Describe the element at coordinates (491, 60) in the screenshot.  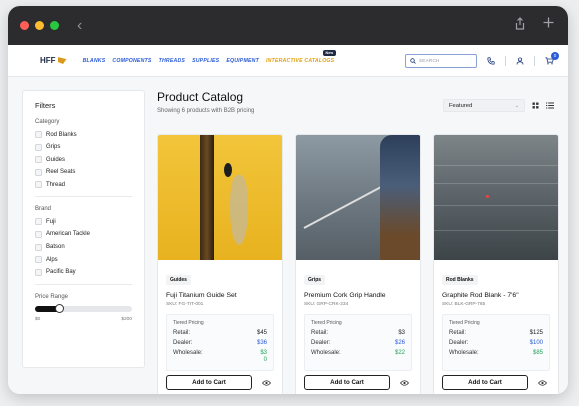
I see `phone-icon` at that location.